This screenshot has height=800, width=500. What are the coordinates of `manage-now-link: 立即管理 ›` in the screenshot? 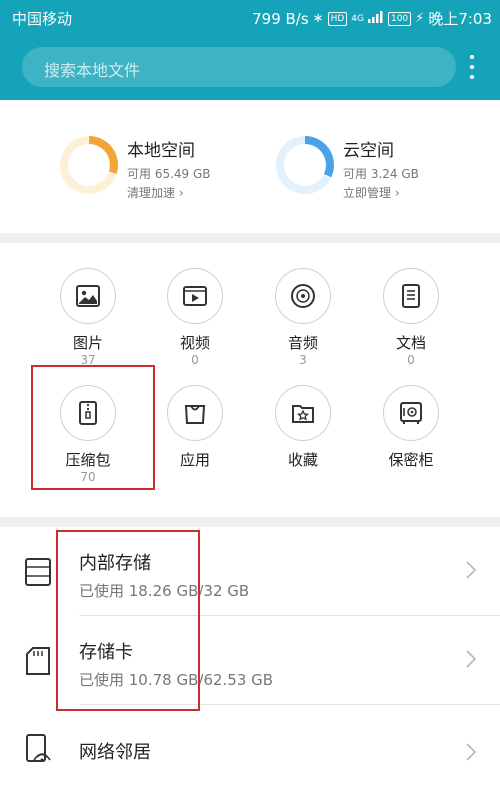 It's located at (371, 192).